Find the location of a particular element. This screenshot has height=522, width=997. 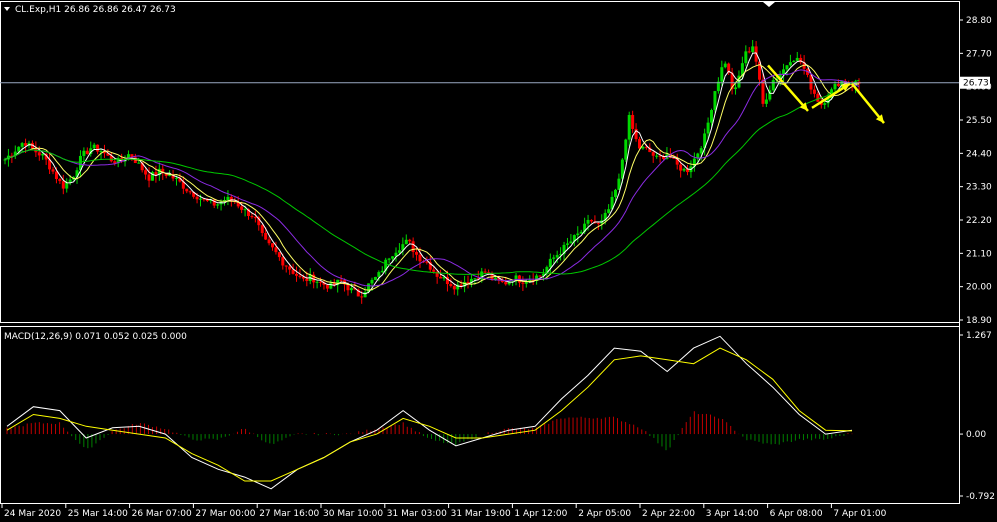

time-tick-label: 2 Apr 05:00 is located at coordinates (604, 514).